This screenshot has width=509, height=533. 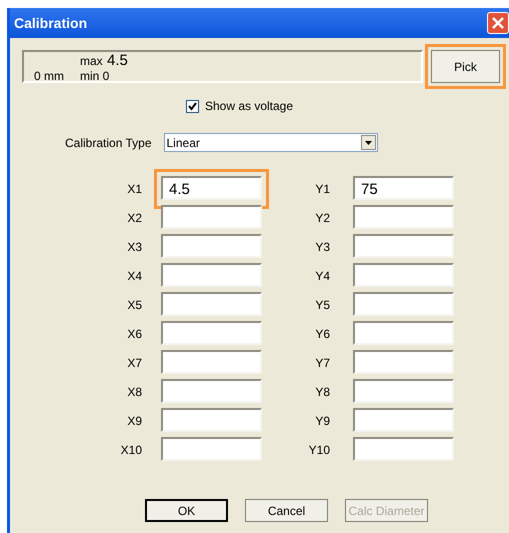 What do you see at coordinates (211, 188) in the screenshot?
I see `input-field: 4.5` at bounding box center [211, 188].